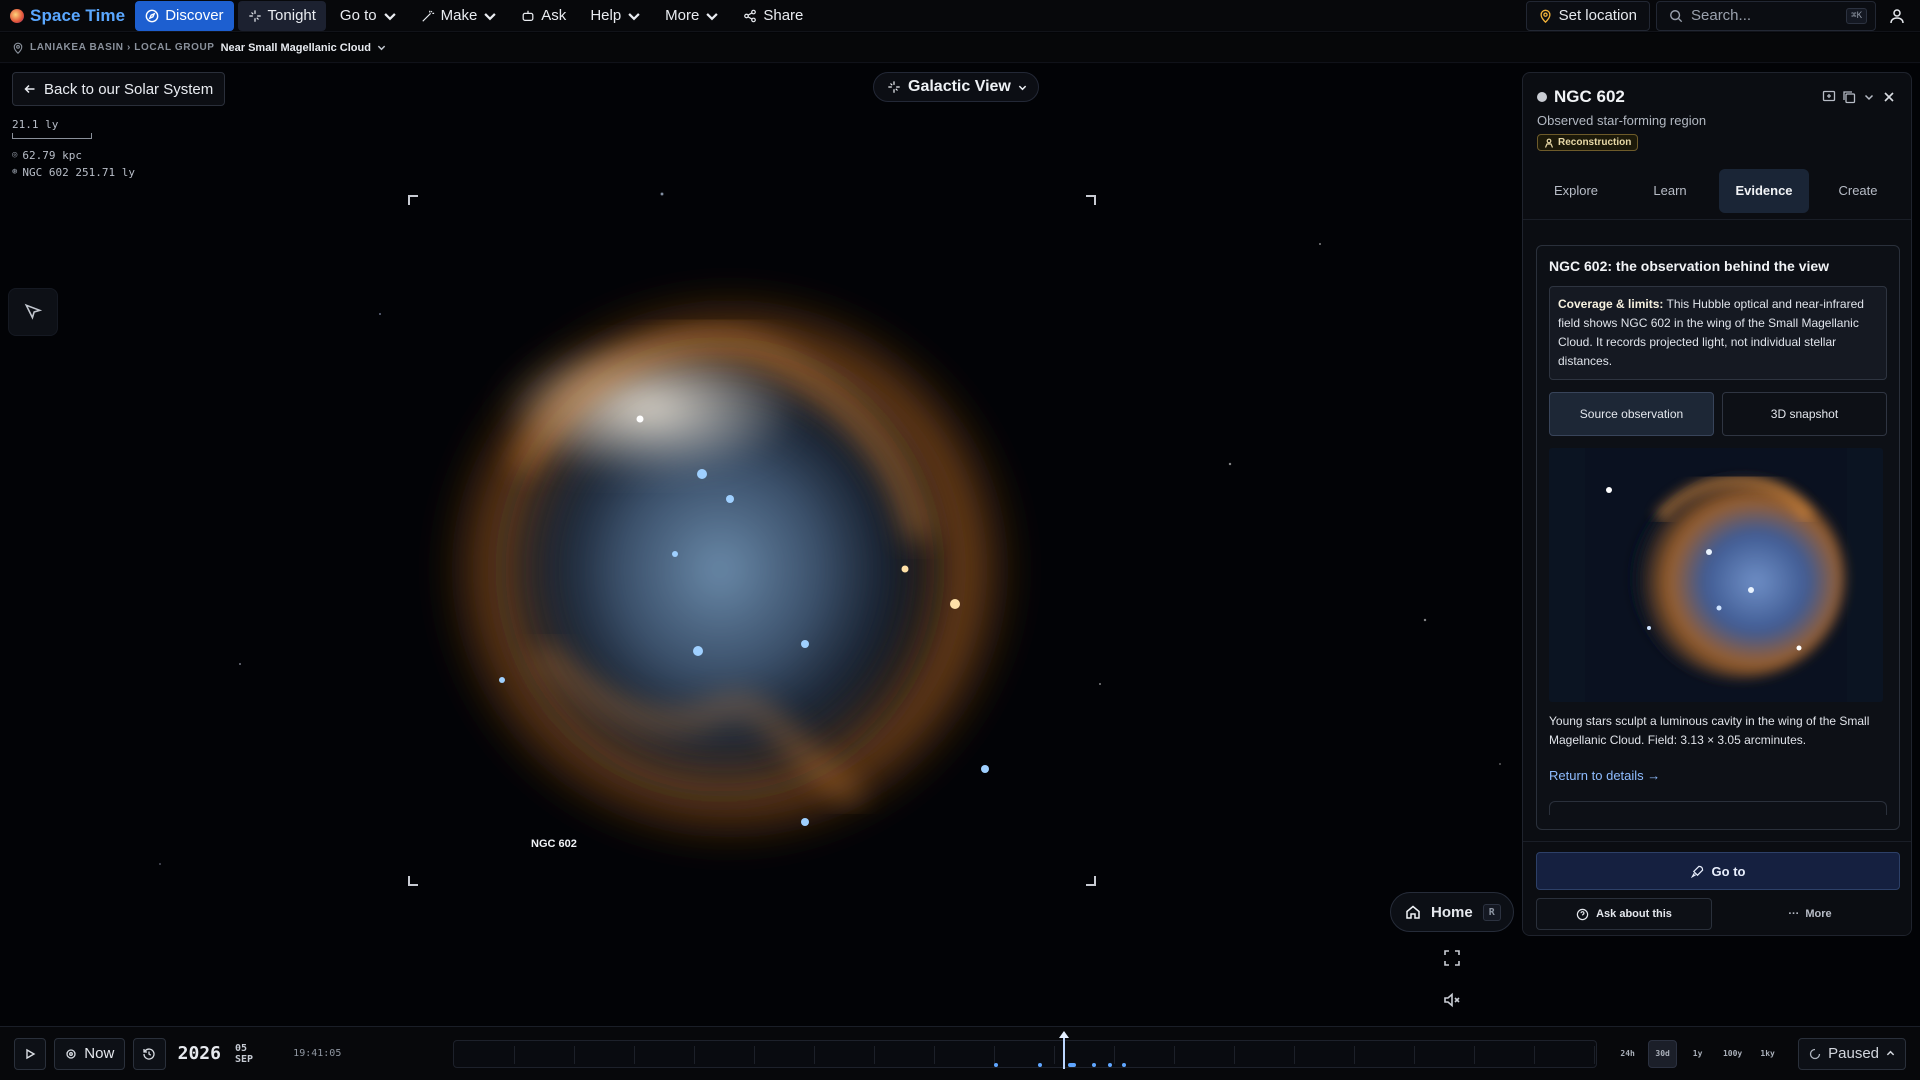 Image resolution: width=1920 pixels, height=1080 pixels. Describe the element at coordinates (33, 312) in the screenshot. I see `pointer-tool-button` at that location.